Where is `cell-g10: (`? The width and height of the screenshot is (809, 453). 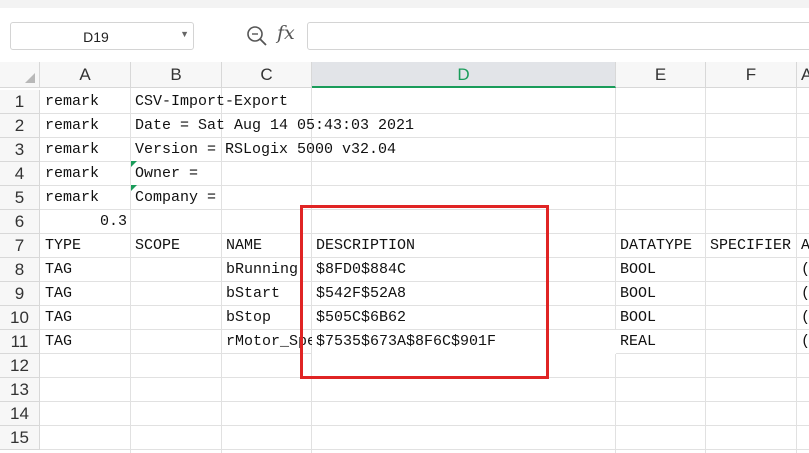
cell-g10: ( is located at coordinates (803, 318).